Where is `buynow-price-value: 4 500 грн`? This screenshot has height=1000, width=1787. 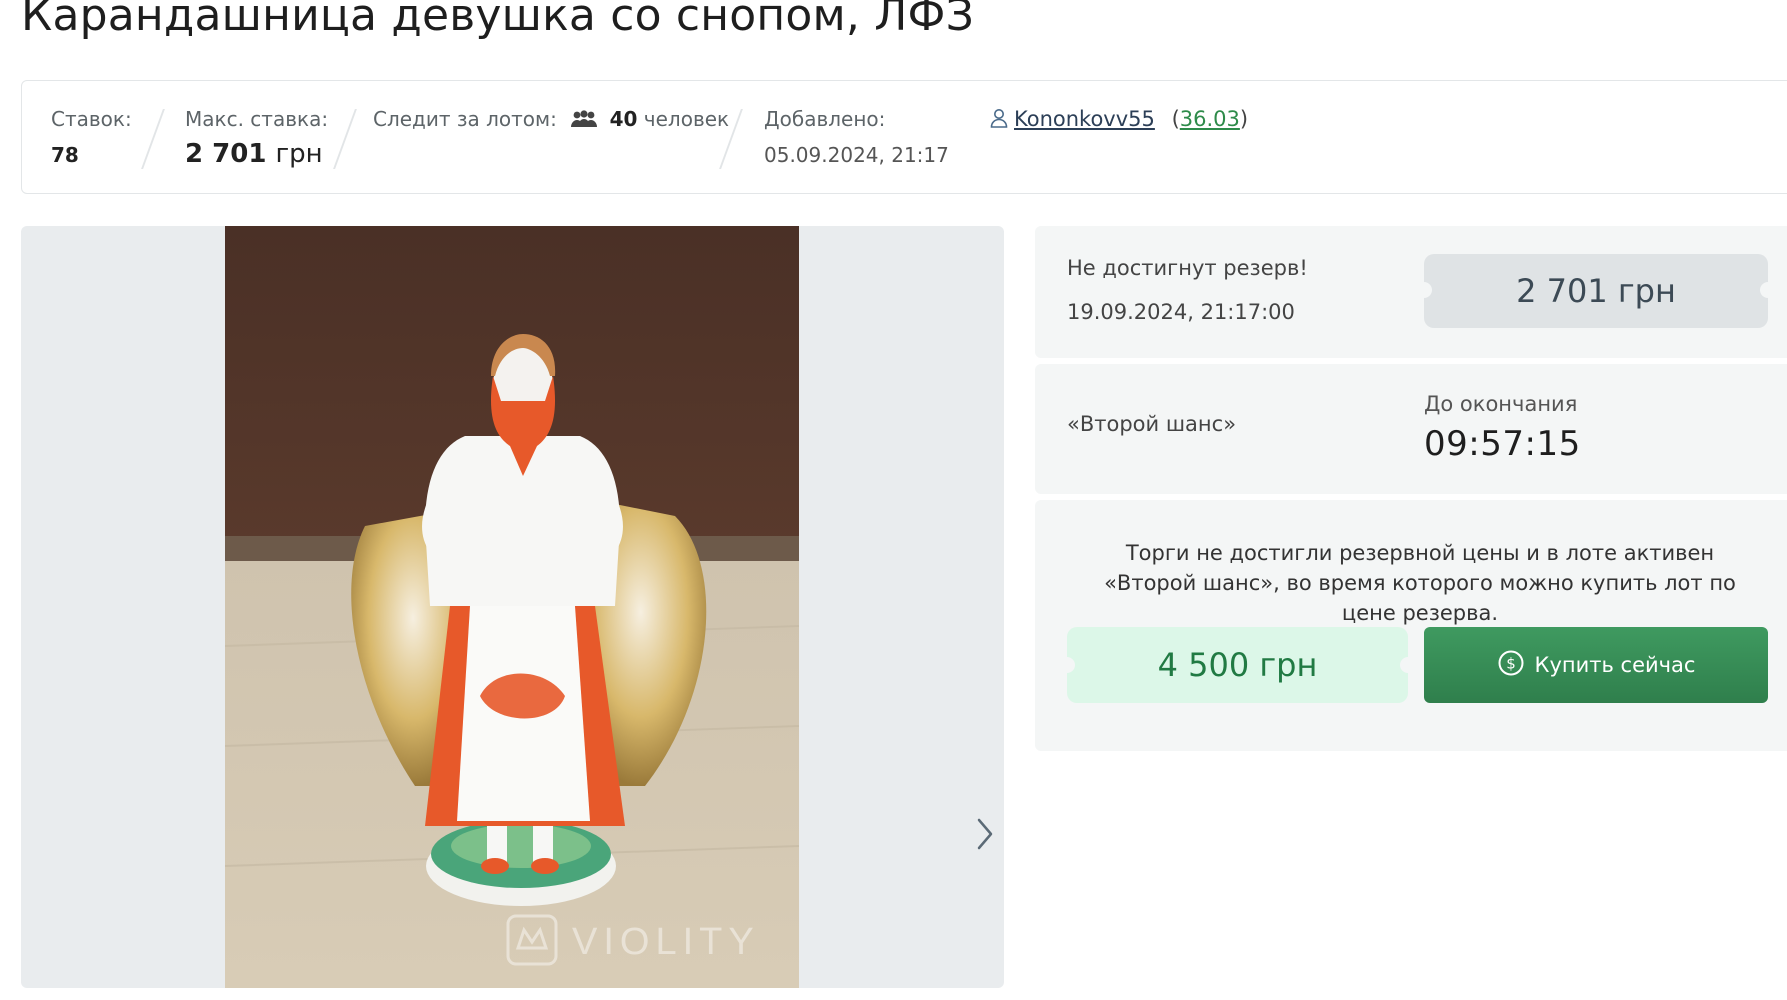
buynow-price-value: 4 500 грн is located at coordinates (1237, 665).